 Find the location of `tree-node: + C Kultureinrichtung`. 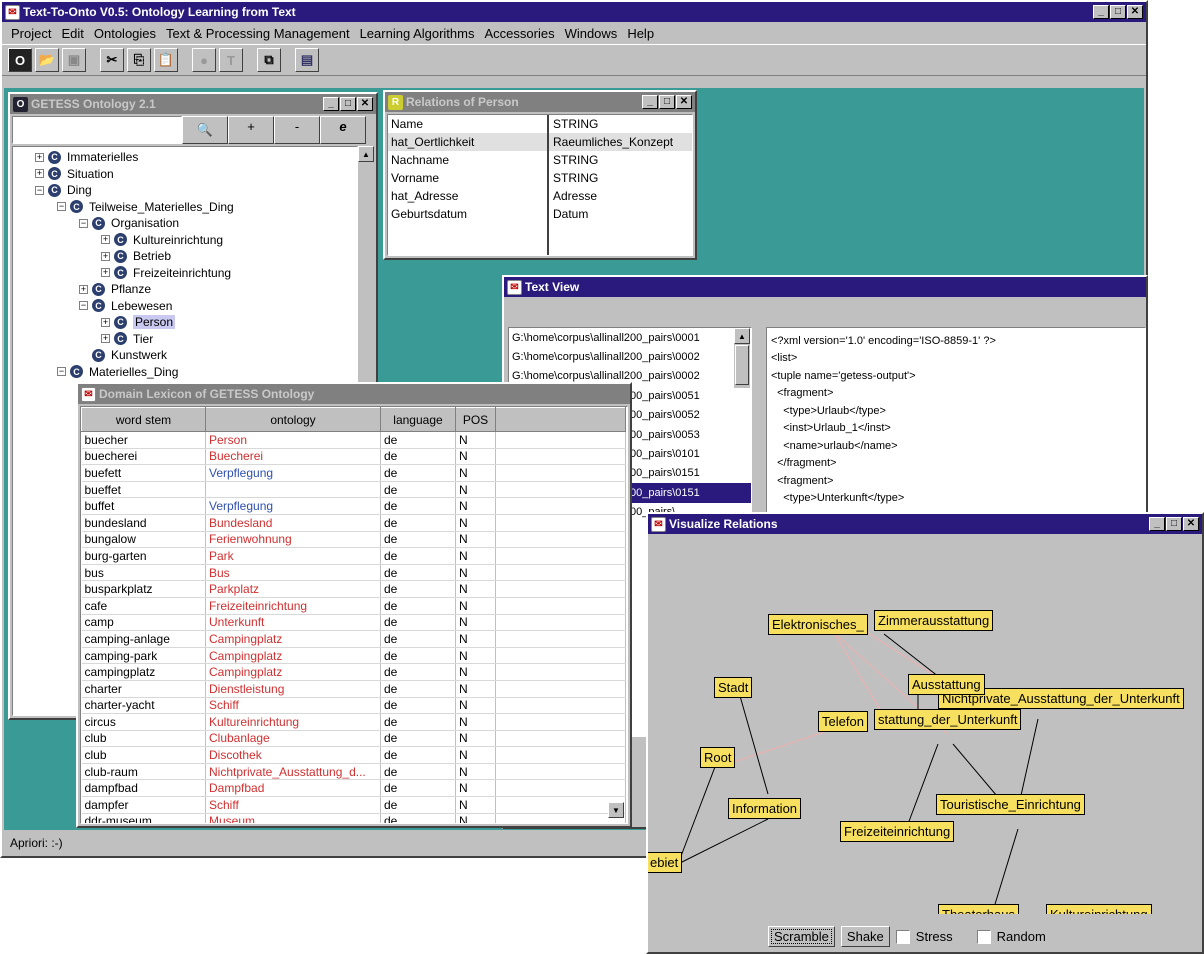

tree-node: + C Kultureinrichtung is located at coordinates (185, 240).